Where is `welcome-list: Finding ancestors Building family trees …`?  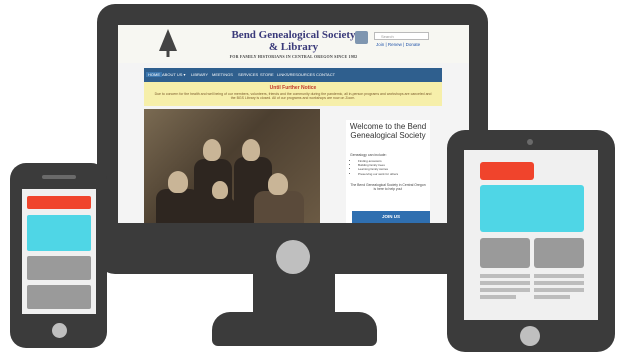
welcome-list: Finding ancestors Building family trees … is located at coordinates (378, 167).